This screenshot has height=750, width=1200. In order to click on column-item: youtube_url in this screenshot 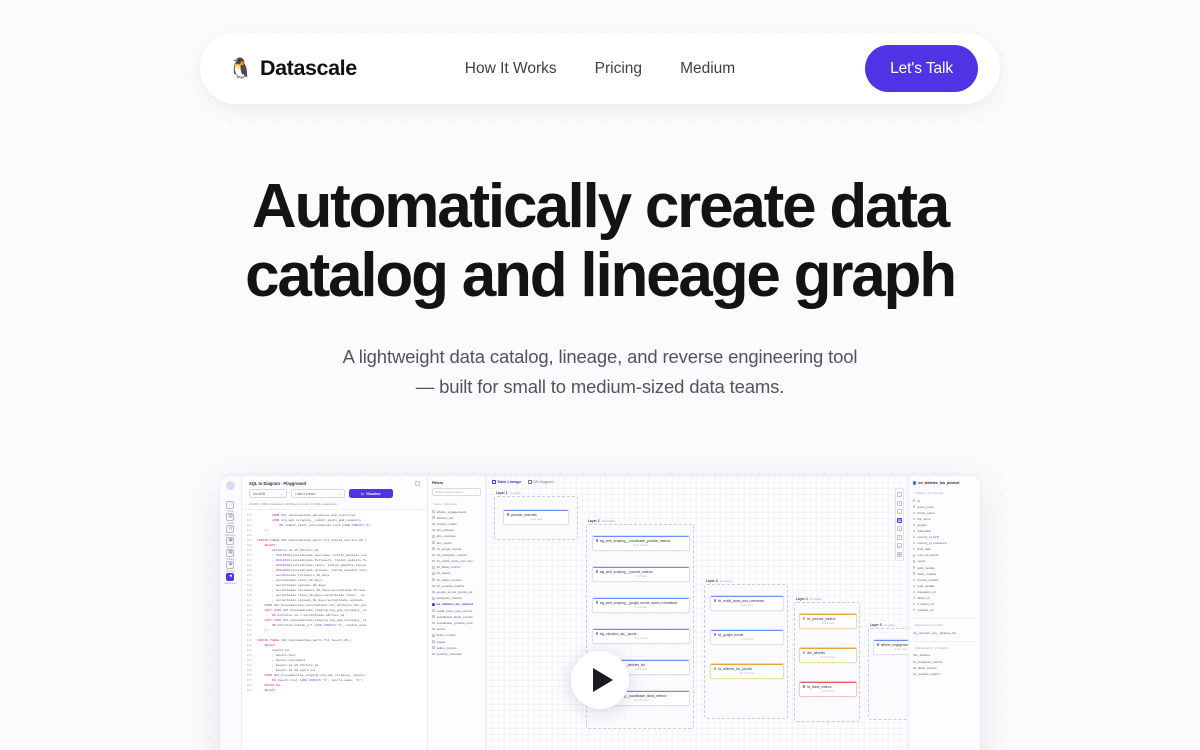, I will do `click(944, 610)`.